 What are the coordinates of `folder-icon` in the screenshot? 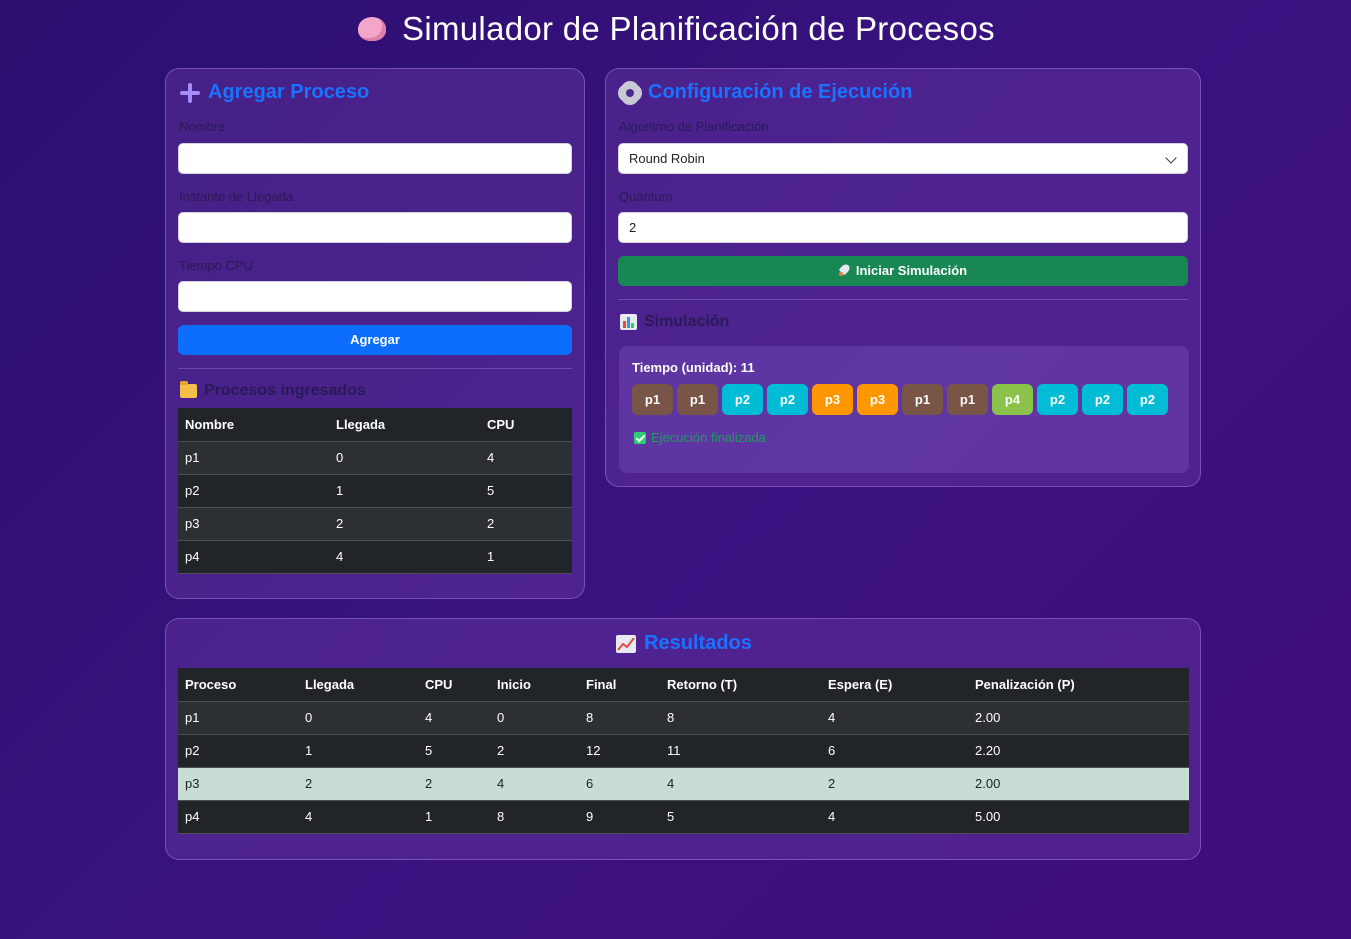 It's located at (188, 389).